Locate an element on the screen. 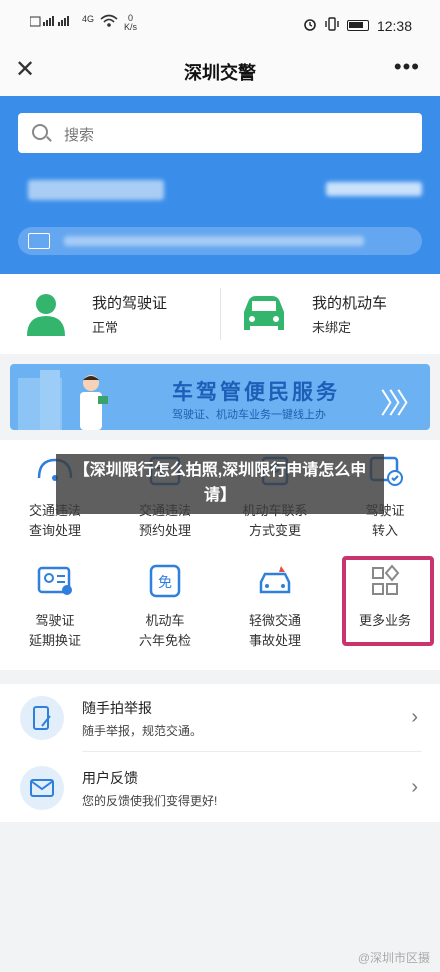 This screenshot has width=440, height=972. driver-license-status: 正常 is located at coordinates (105, 327).